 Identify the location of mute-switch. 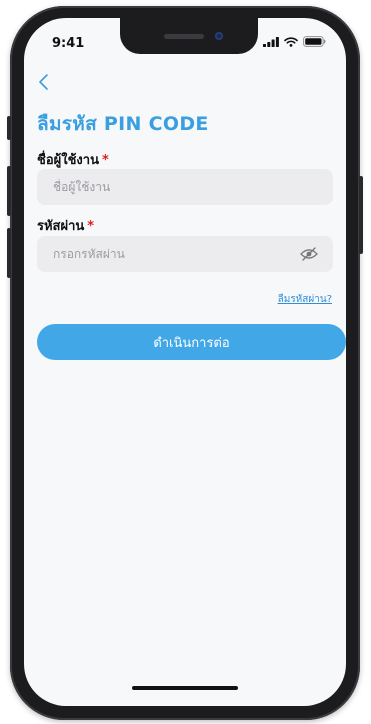
(9, 128).